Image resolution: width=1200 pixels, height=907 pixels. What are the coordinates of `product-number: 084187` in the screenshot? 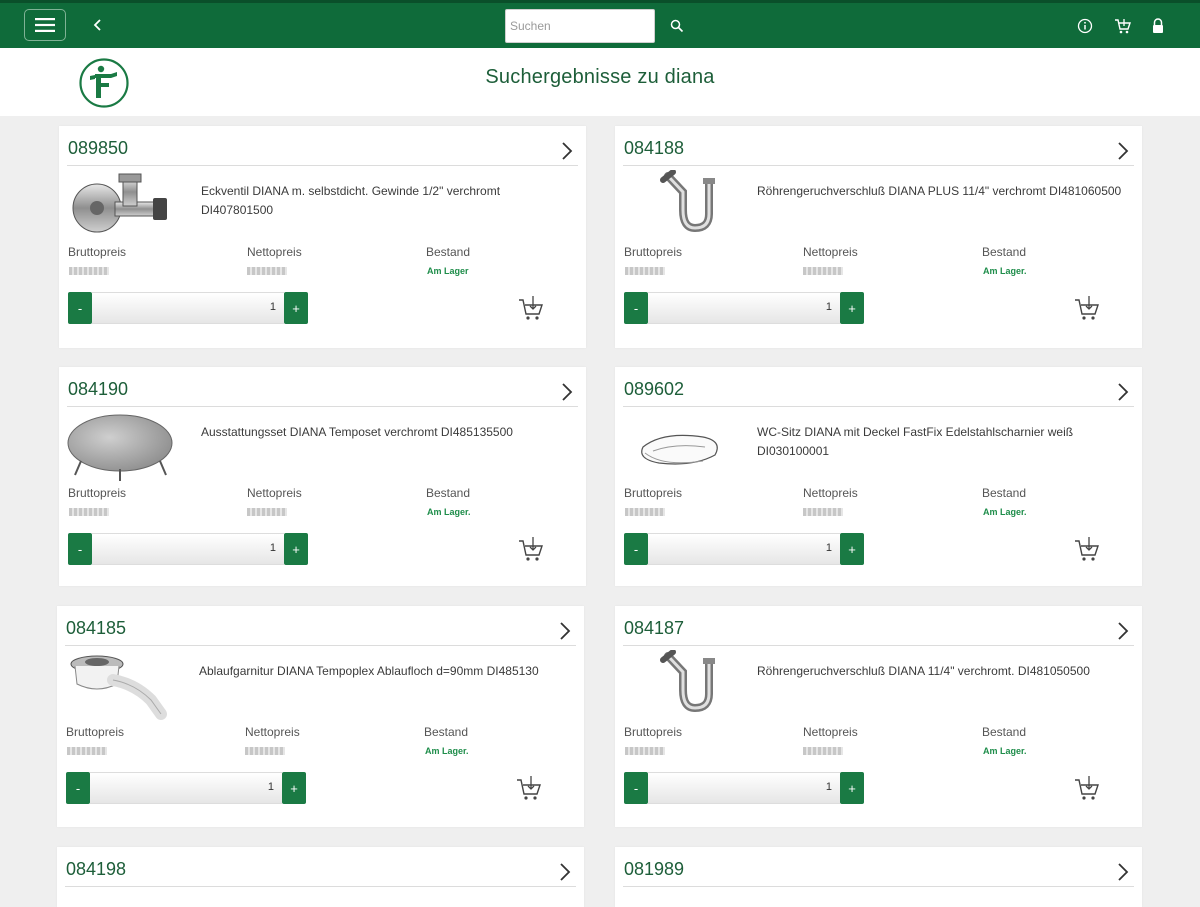 It's located at (654, 628).